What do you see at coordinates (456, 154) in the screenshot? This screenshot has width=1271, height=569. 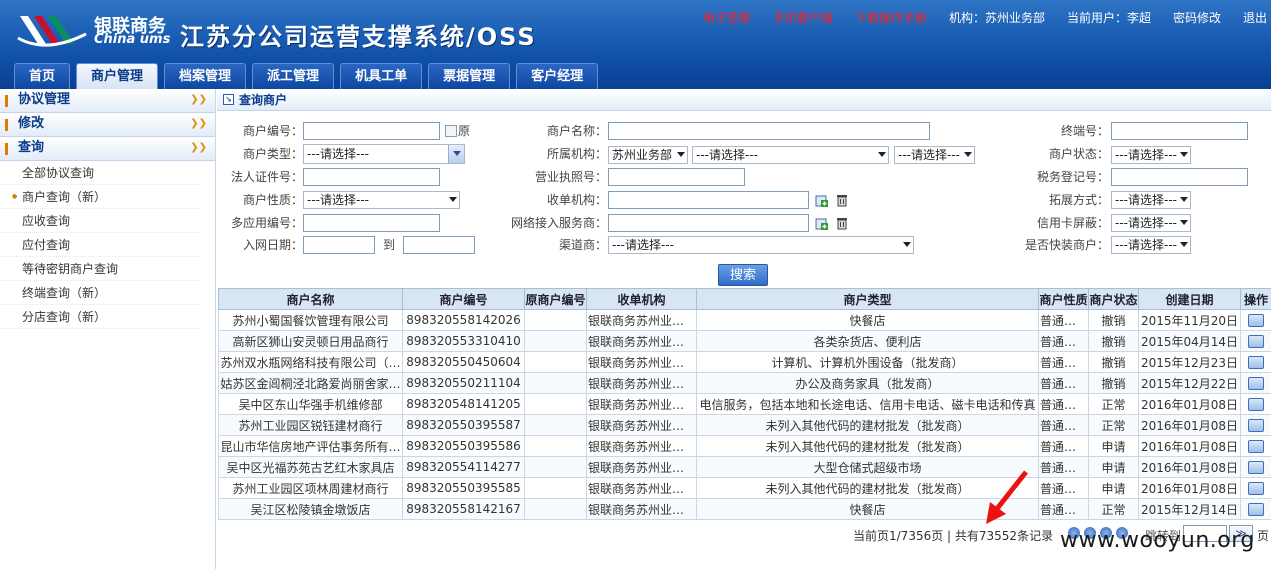 I see `dropdown-arrow-icon` at bounding box center [456, 154].